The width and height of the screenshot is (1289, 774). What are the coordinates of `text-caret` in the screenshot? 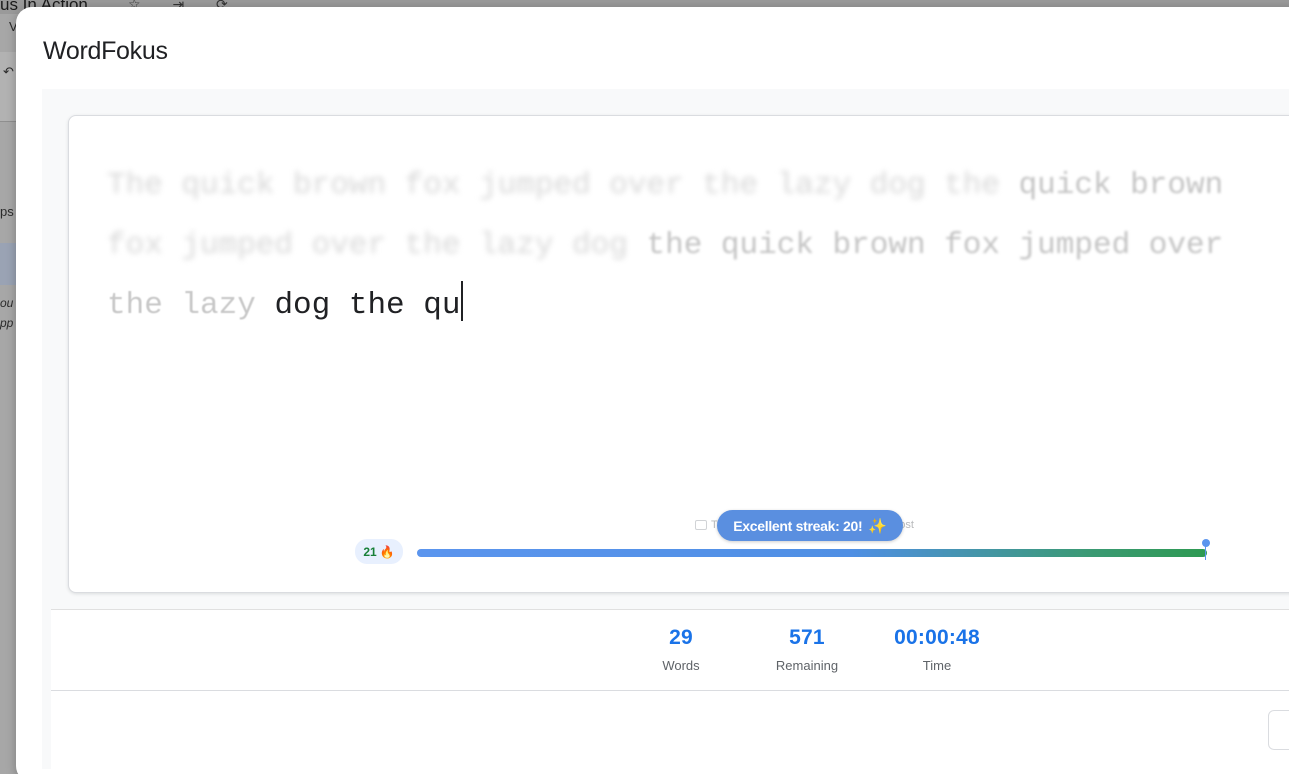 It's located at (462, 301).